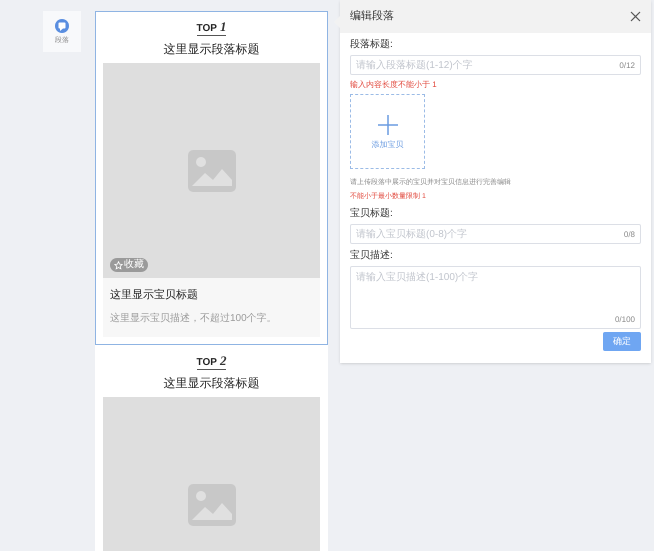 The height and width of the screenshot is (551, 654). What do you see at coordinates (129, 265) in the screenshot?
I see `favorite-badge: 收藏` at bounding box center [129, 265].